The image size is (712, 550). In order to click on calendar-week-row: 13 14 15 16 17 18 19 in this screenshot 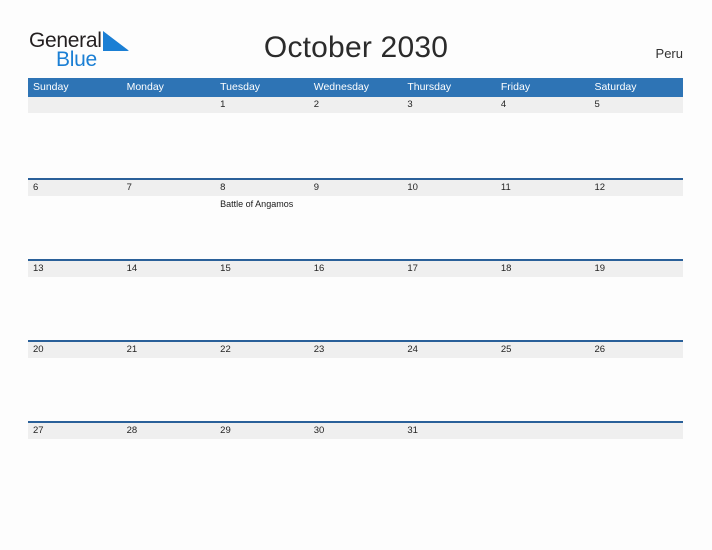, I will do `click(355, 299)`.